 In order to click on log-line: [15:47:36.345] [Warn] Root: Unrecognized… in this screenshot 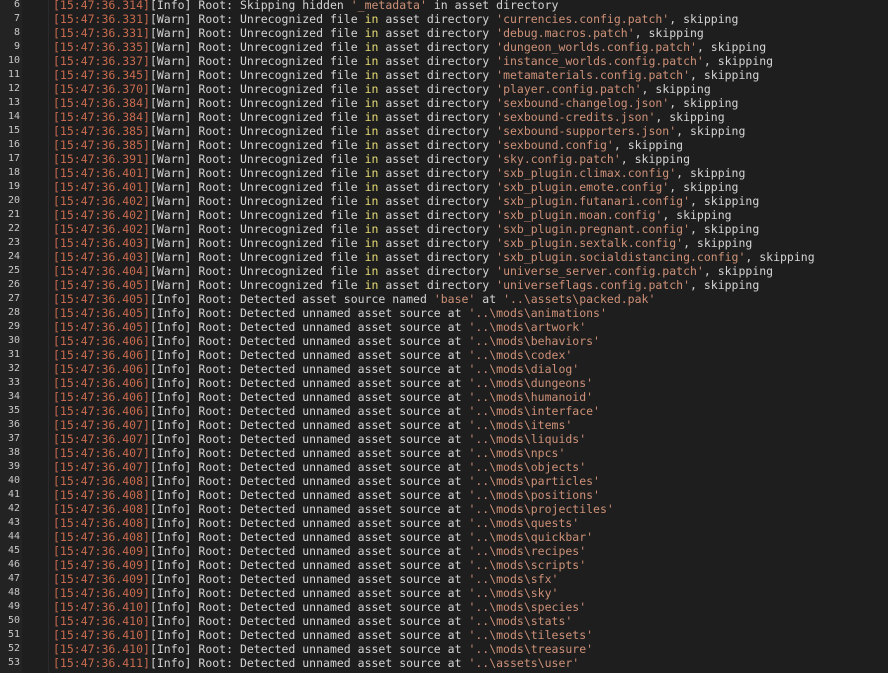, I will do `click(470, 75)`.